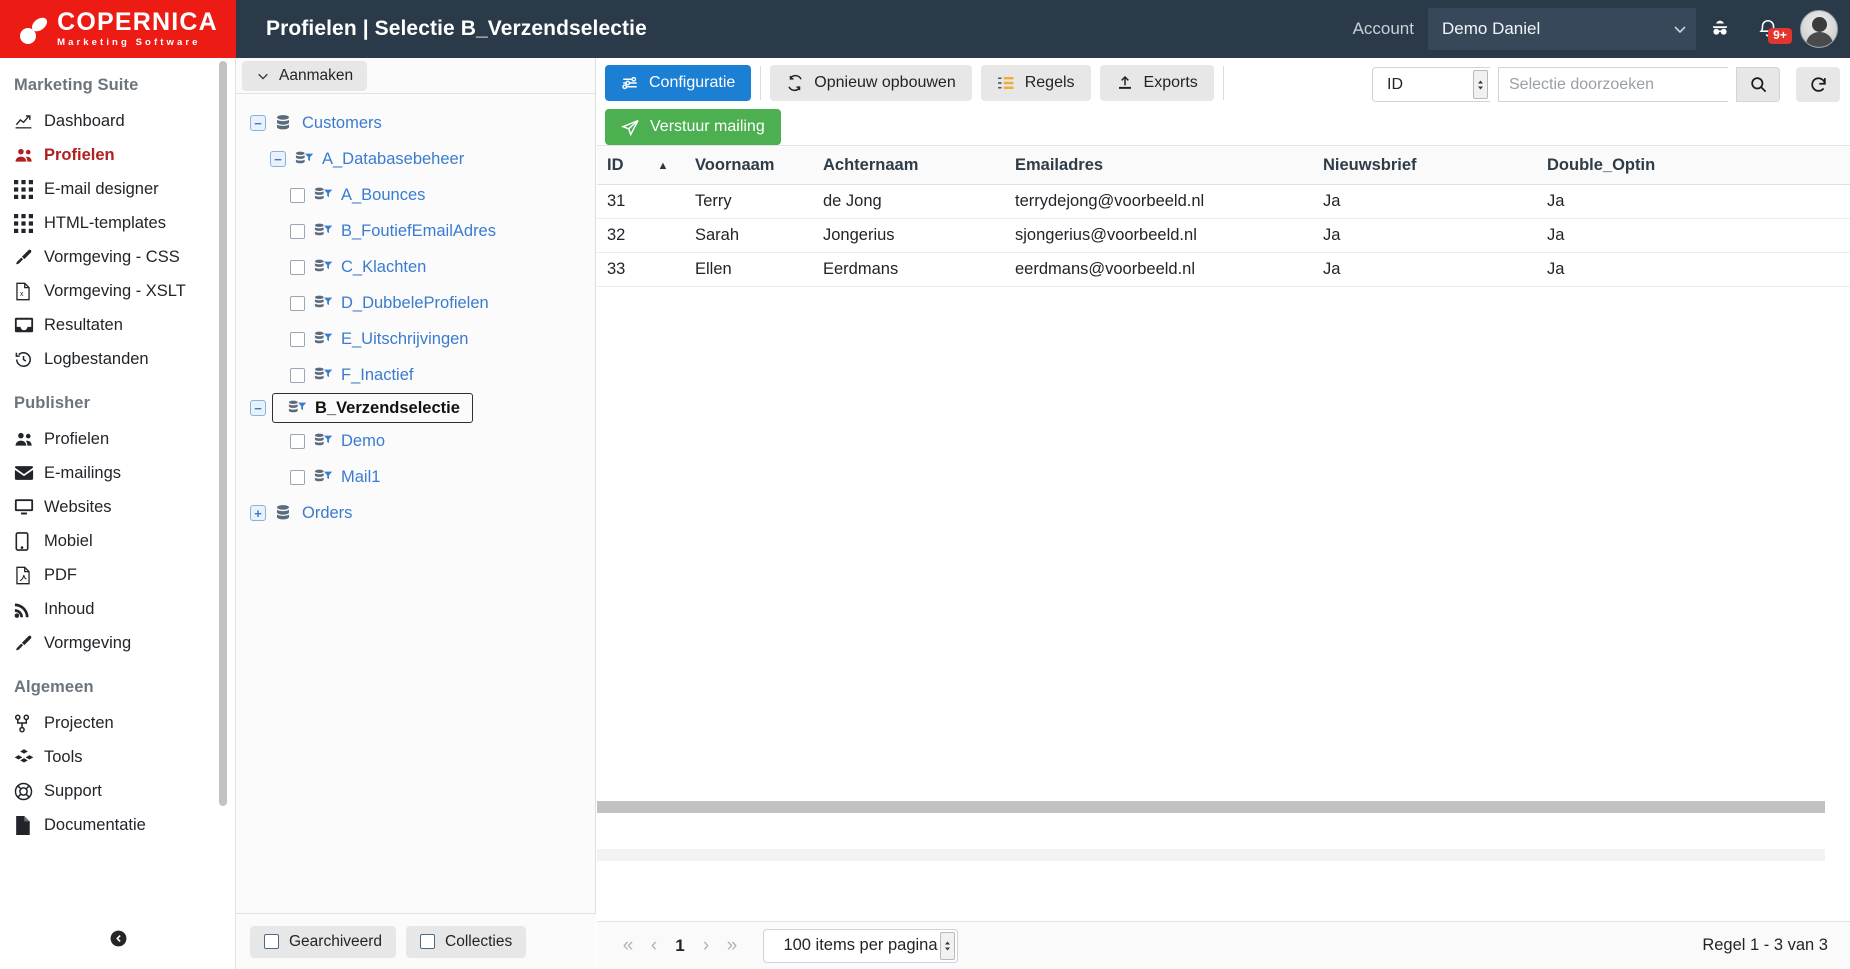 The height and width of the screenshot is (969, 1850). What do you see at coordinates (117, 257) in the screenshot?
I see `sidebar-item-vormgeving-css: Vormgeving - CSS` at bounding box center [117, 257].